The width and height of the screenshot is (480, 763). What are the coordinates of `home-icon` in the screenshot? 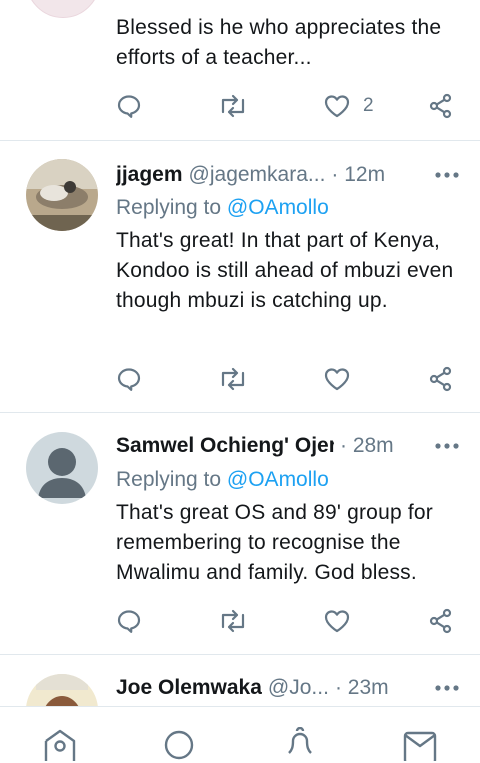 It's located at (60, 745).